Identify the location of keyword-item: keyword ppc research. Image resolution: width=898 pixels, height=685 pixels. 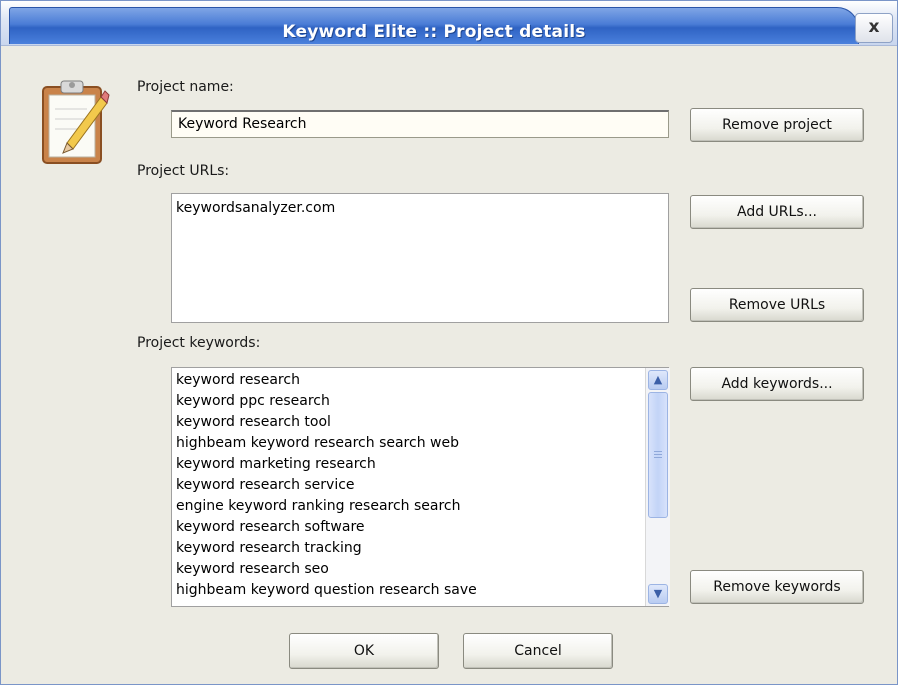
(420, 401).